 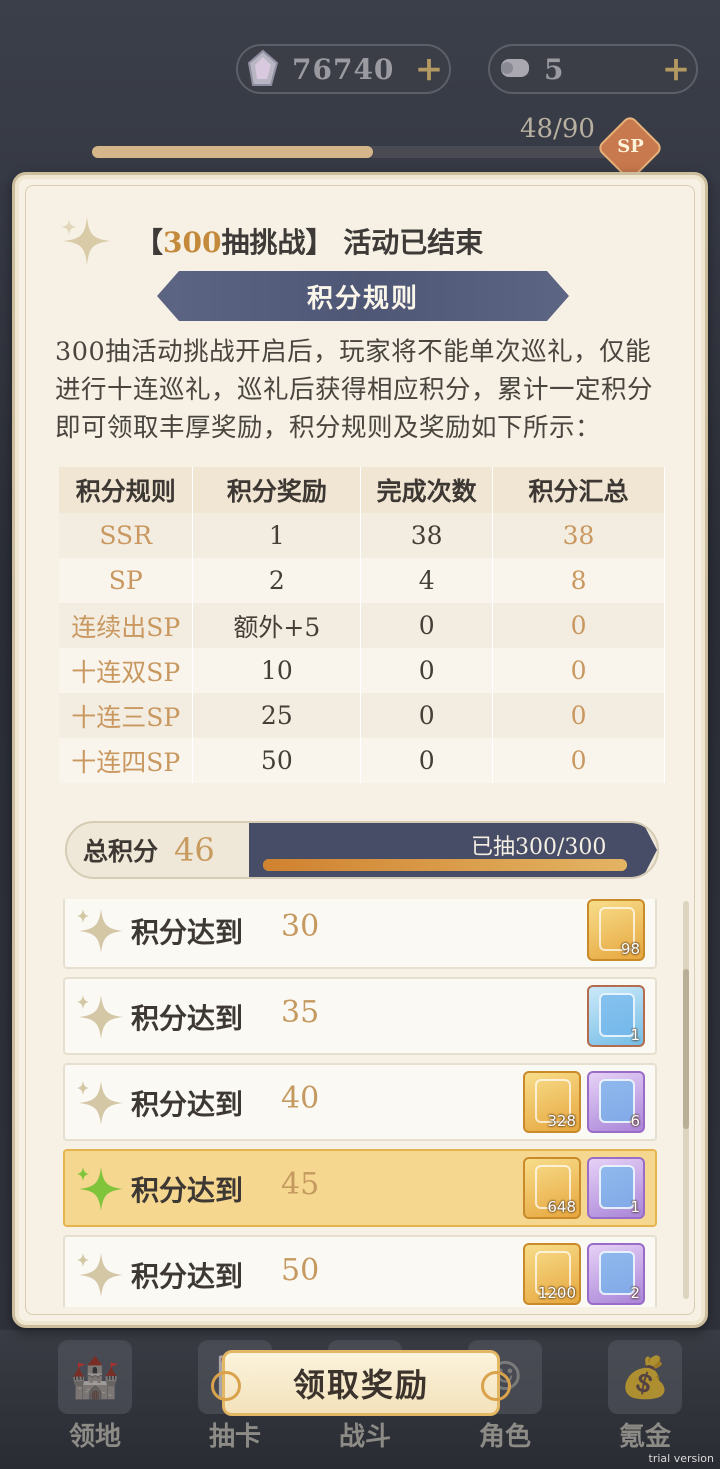 What do you see at coordinates (277, 490) in the screenshot?
I see `header-reward: 积分奖励` at bounding box center [277, 490].